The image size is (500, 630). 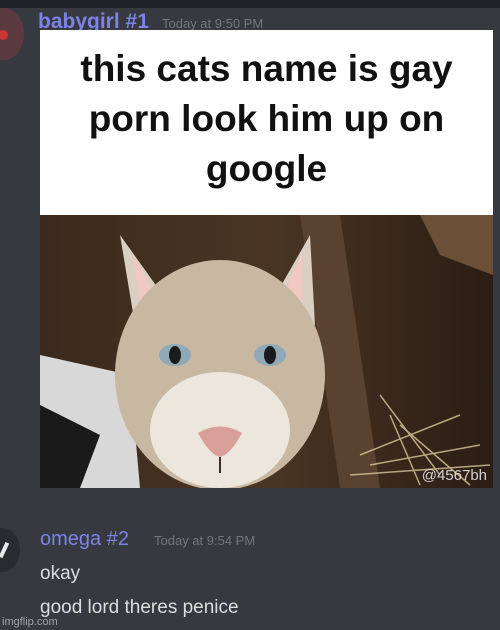 What do you see at coordinates (139, 607) in the screenshot?
I see `message-text: good lord theres penice` at bounding box center [139, 607].